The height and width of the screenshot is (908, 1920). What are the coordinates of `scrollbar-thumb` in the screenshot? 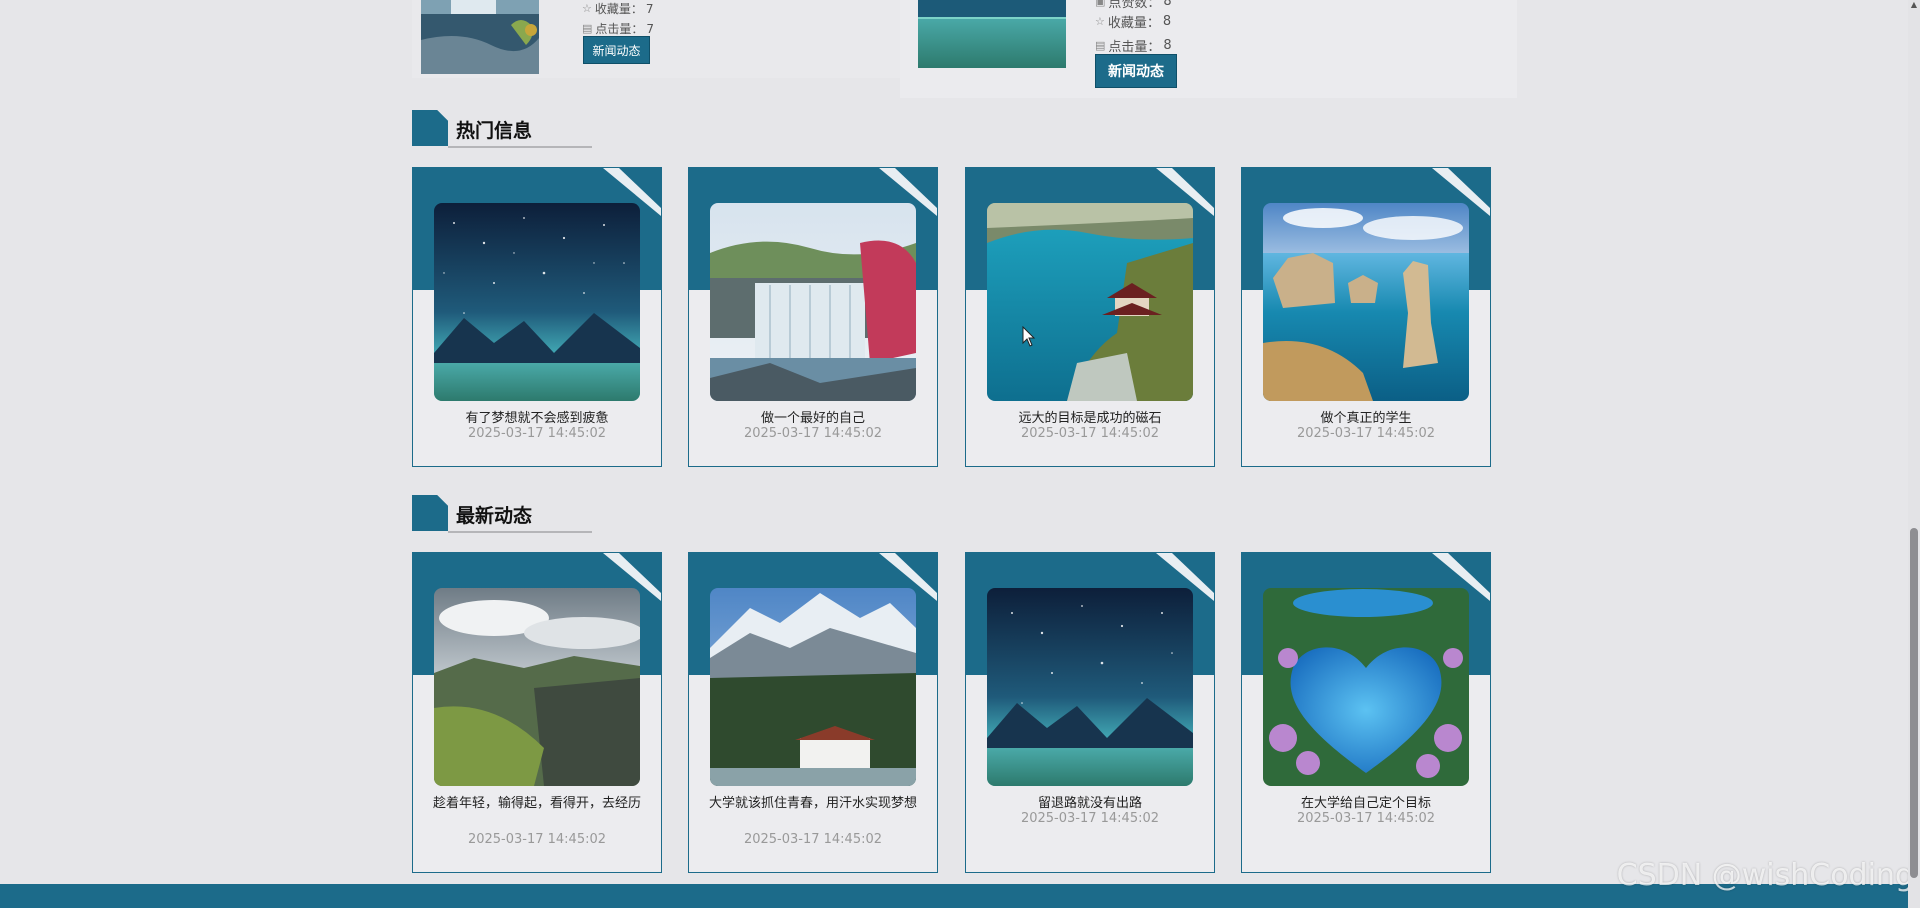 It's located at (1914, 703).